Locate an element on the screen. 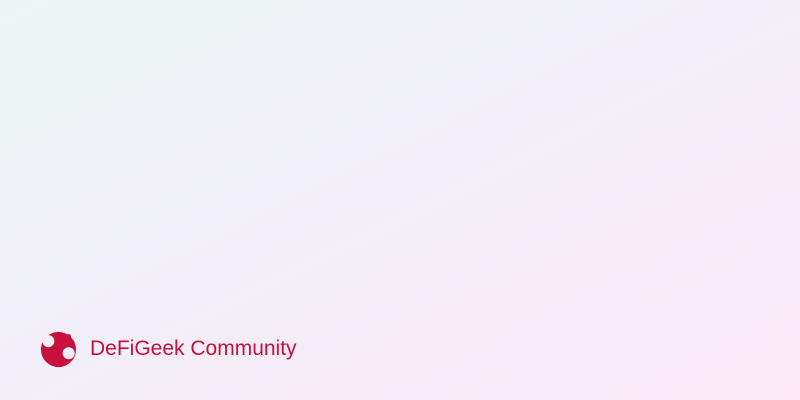  defigeek-logo-icon is located at coordinates (58, 349).